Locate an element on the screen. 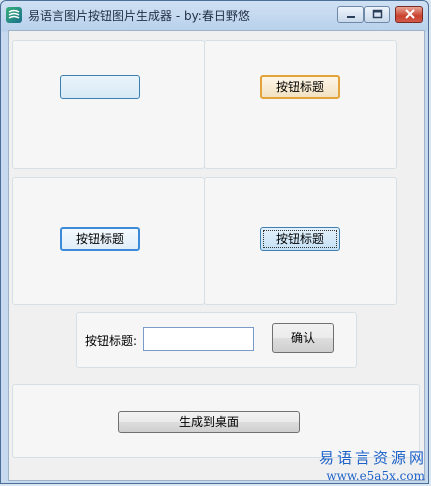 The width and height of the screenshot is (431, 486). preview-button-hover-label: 按钮标题 is located at coordinates (299, 87).